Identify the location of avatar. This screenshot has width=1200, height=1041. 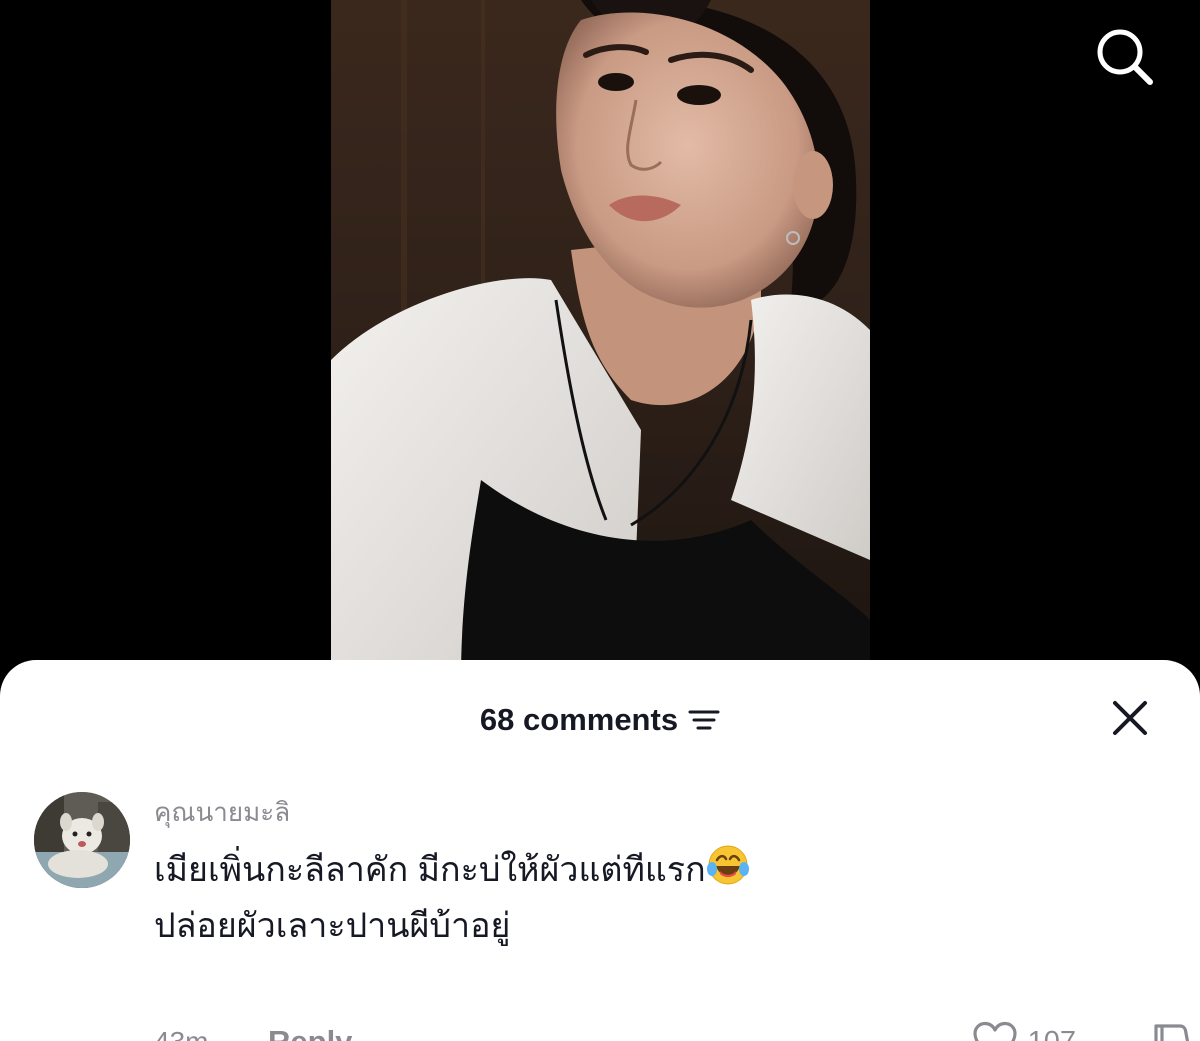
(82, 840).